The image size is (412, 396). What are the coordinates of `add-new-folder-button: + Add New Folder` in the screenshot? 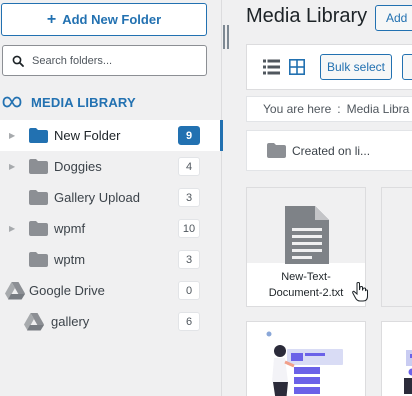 It's located at (104, 19).